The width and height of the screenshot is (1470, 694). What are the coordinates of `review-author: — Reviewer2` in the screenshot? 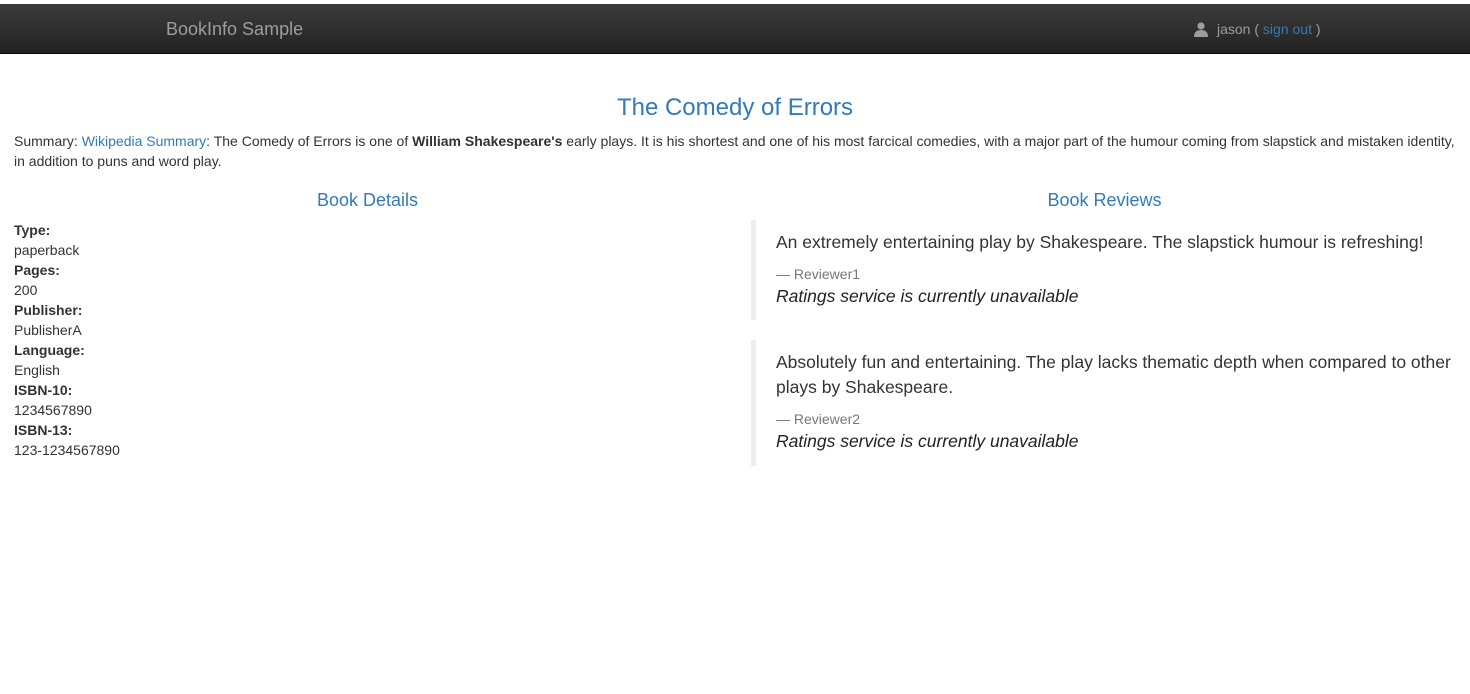 It's located at (818, 419).